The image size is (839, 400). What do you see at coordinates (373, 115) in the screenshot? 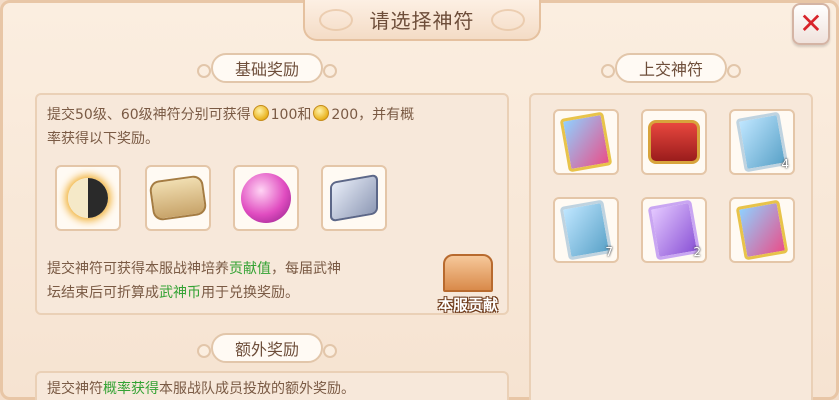
I see `desc-text: 200，并有概` at bounding box center [373, 115].